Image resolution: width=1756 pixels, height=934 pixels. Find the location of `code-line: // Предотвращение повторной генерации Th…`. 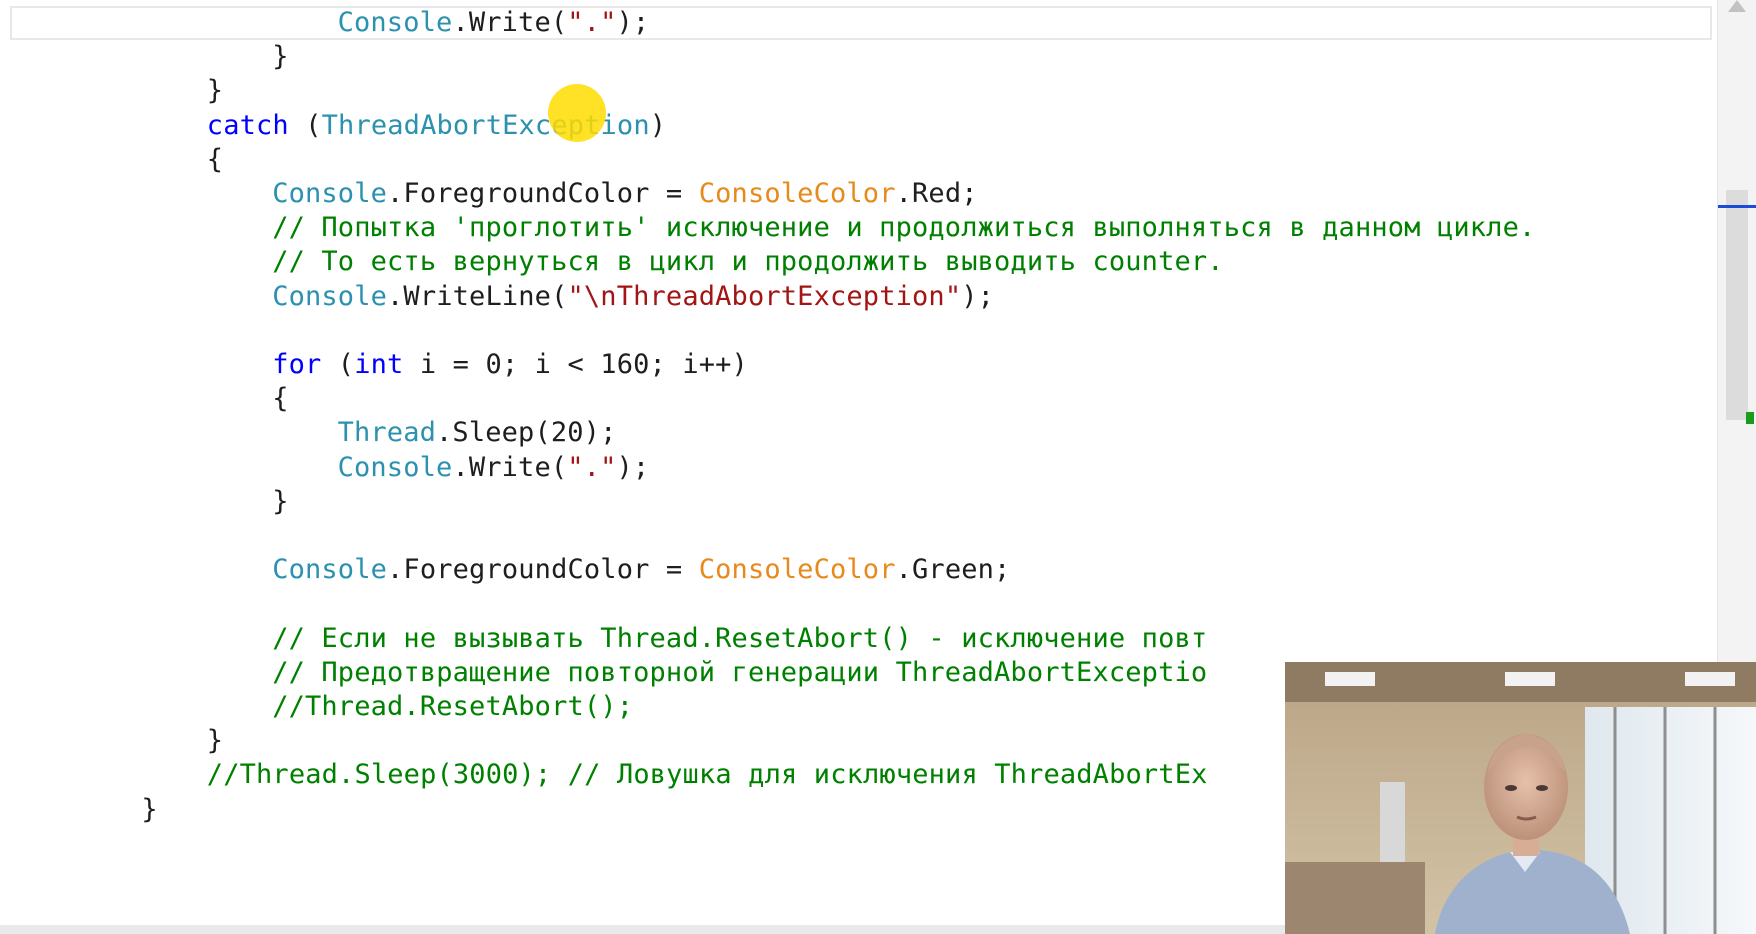

code-line: // Предотвращение повторной генерации Th… is located at coordinates (739, 673).